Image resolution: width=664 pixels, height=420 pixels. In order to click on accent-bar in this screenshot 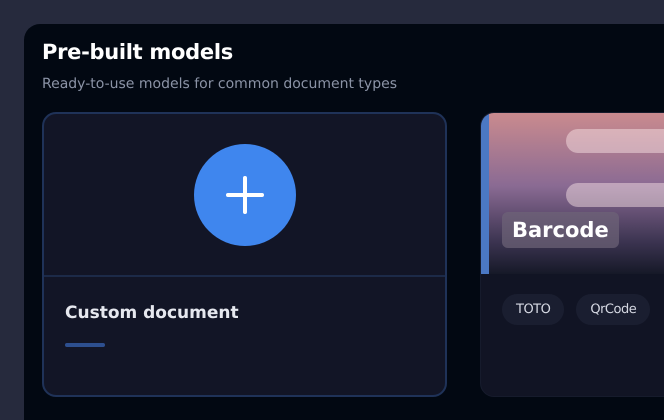, I will do `click(85, 345)`.